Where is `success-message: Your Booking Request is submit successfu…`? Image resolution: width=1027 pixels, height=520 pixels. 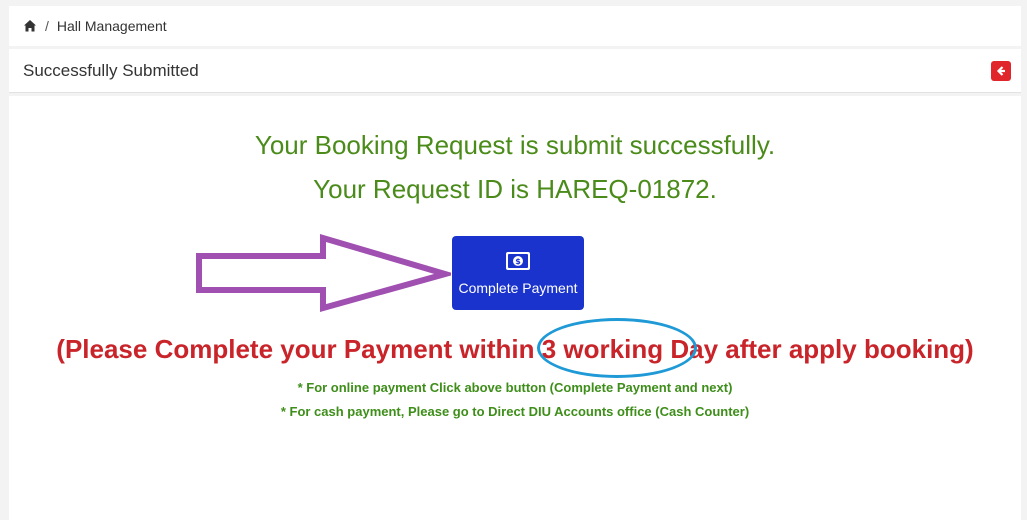 success-message: Your Booking Request is submit successfu… is located at coordinates (515, 145).